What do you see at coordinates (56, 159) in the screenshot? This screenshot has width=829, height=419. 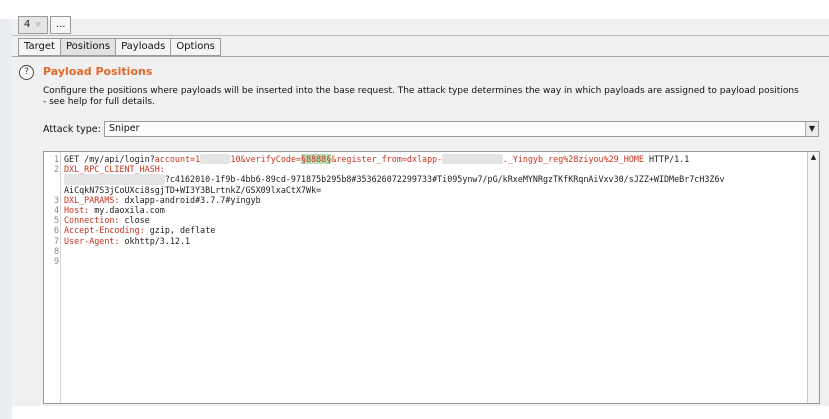 I see `line-number: 1` at bounding box center [56, 159].